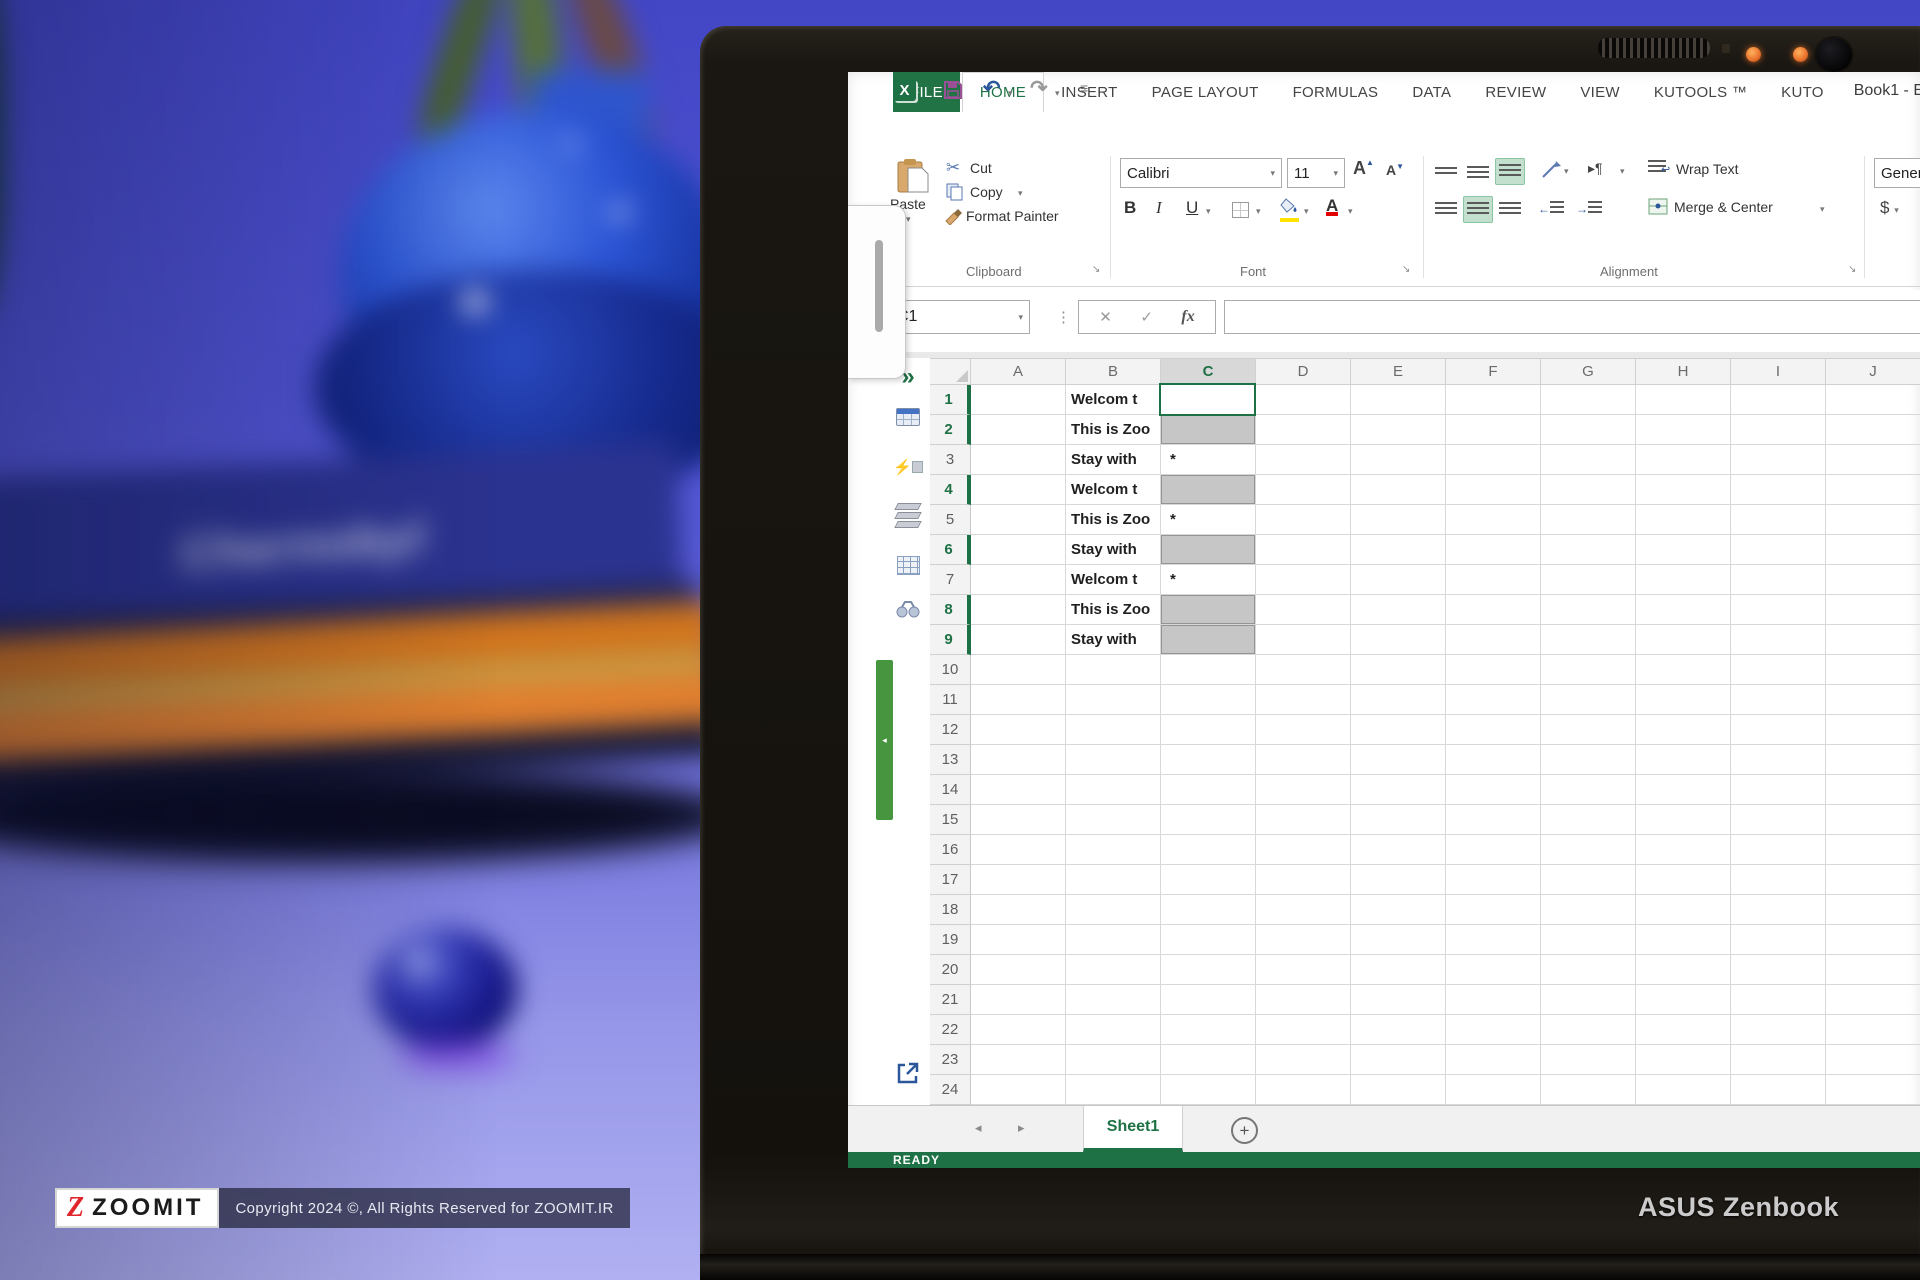  What do you see at coordinates (1208, 760) in the screenshot?
I see `cell-C13` at bounding box center [1208, 760].